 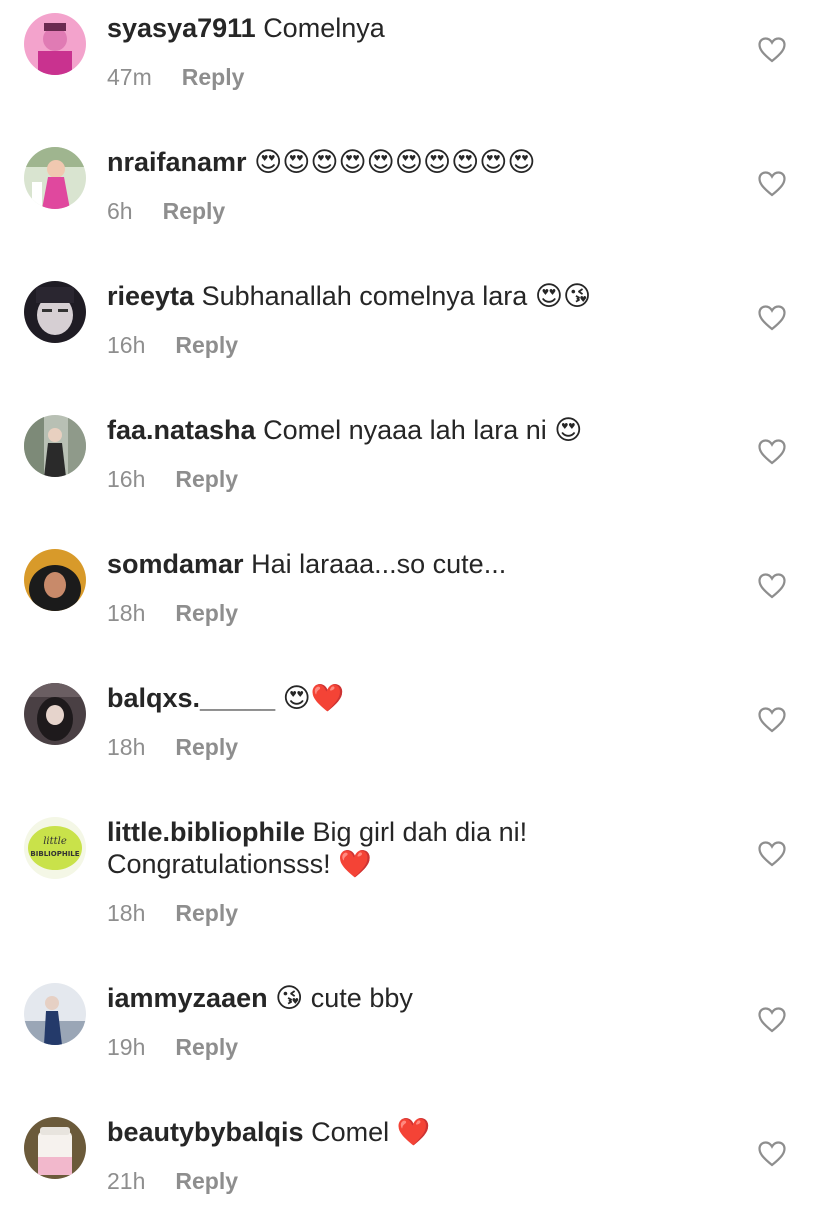 What do you see at coordinates (568, 430) in the screenshot?
I see `comment-emoji: 😍` at bounding box center [568, 430].